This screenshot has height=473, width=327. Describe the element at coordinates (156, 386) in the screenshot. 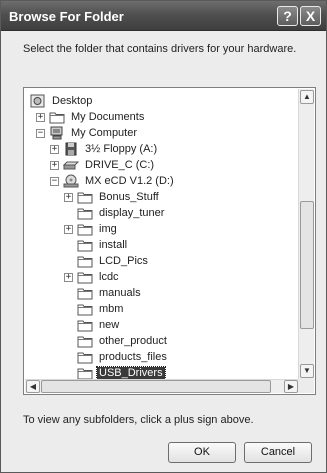

I see `horizontal-scroll-thumb` at that location.